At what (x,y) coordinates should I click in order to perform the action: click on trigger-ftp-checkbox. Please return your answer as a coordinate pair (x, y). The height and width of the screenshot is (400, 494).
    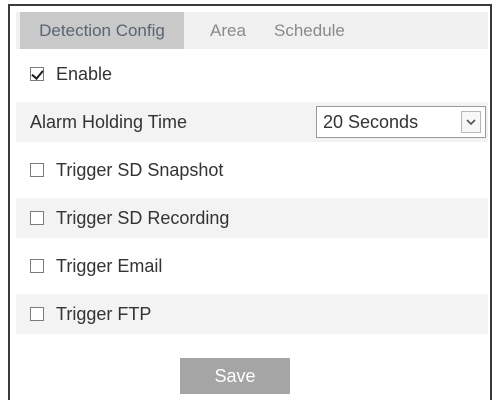
    Looking at the image, I should click on (37, 314).